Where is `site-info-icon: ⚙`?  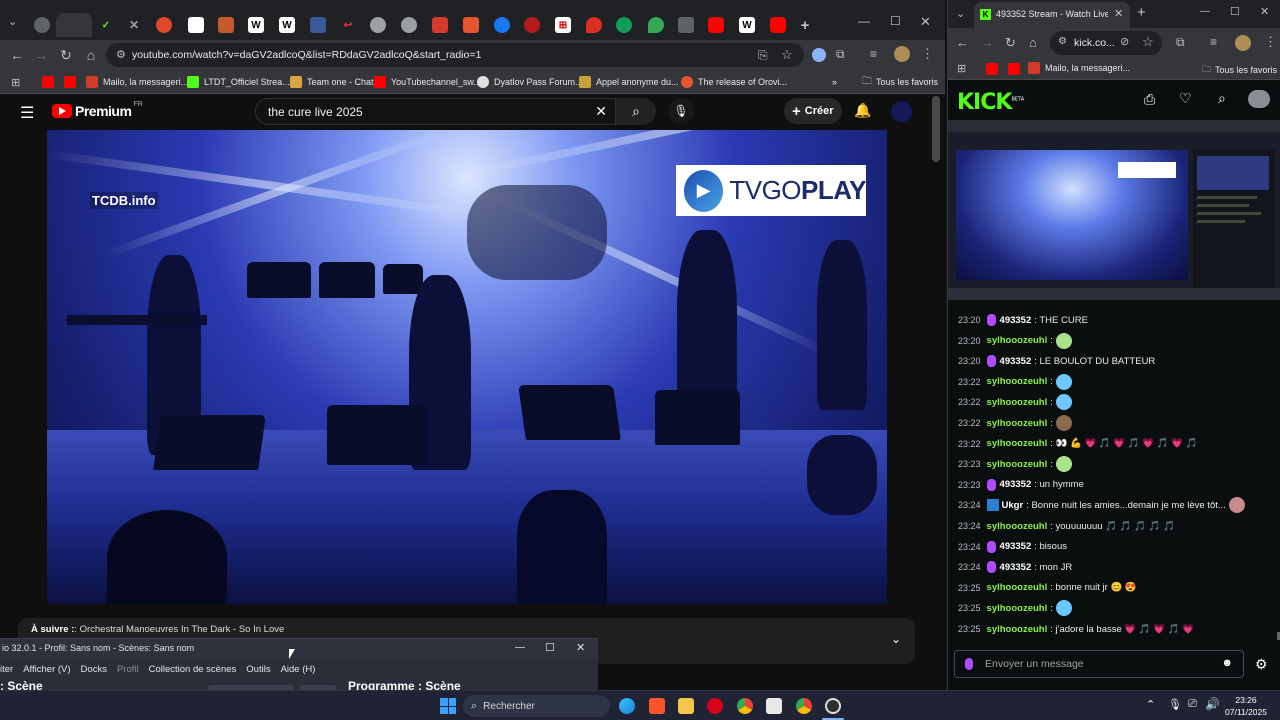 site-info-icon: ⚙ is located at coordinates (121, 54).